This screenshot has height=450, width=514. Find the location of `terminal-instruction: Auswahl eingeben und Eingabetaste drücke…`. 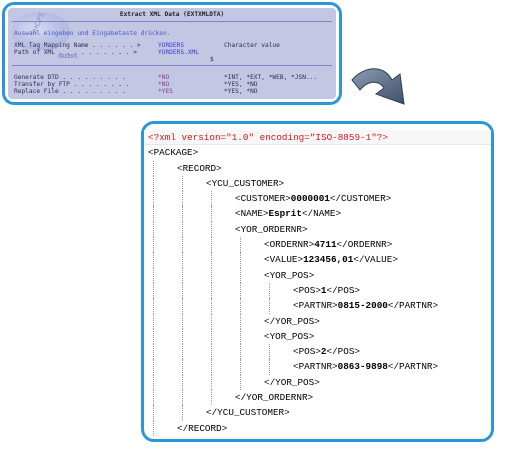

terminal-instruction: Auswahl eingeben und Eingabetaste drücke… is located at coordinates (92, 33).